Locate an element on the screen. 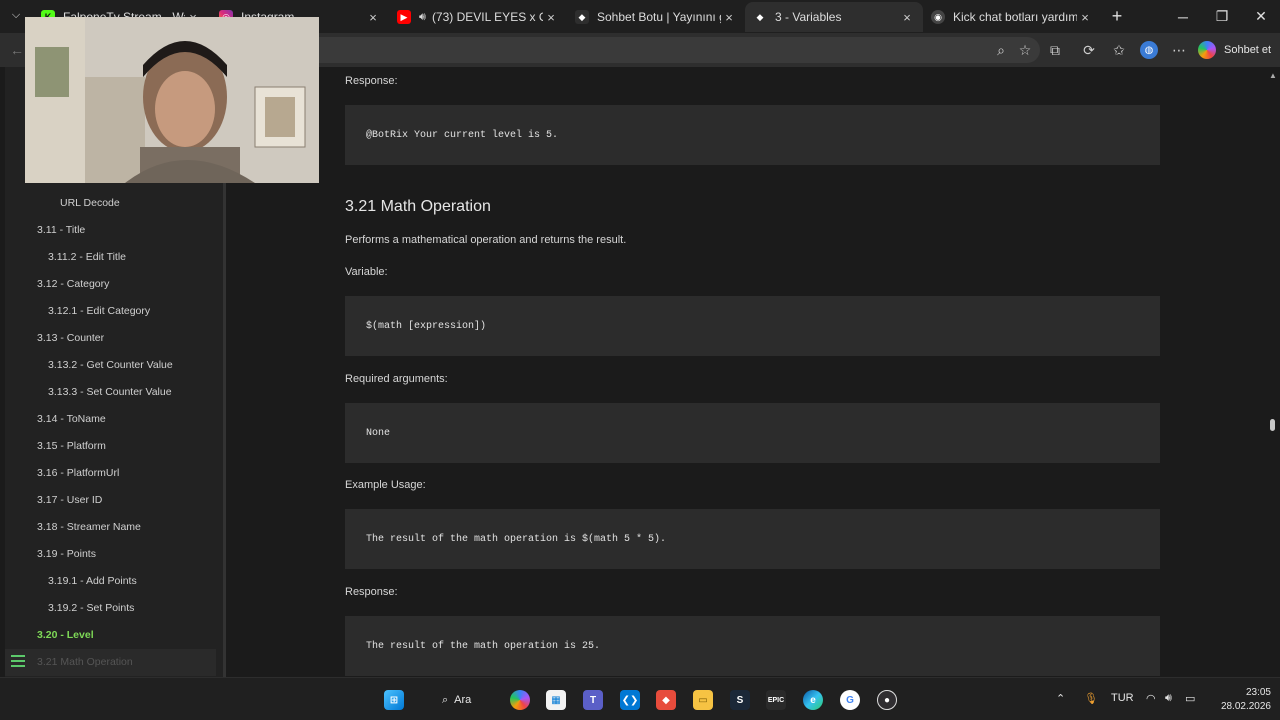 This screenshot has height=720, width=1280. show-hidden-icons-chevron-icon: ⌃ is located at coordinates (1060, 698).